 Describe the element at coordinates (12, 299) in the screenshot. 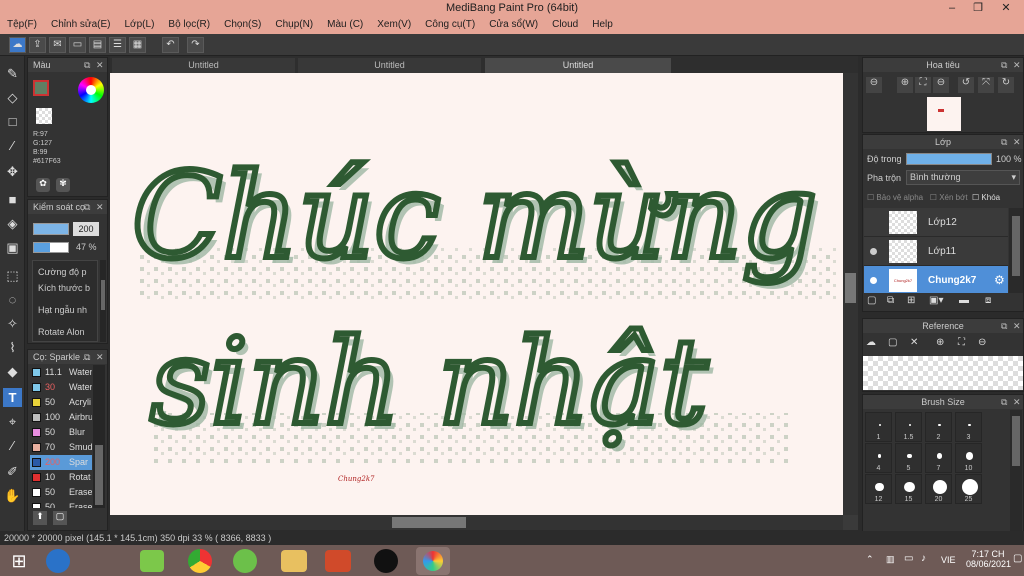

I see `lasso-tool-icon: ◌` at that location.